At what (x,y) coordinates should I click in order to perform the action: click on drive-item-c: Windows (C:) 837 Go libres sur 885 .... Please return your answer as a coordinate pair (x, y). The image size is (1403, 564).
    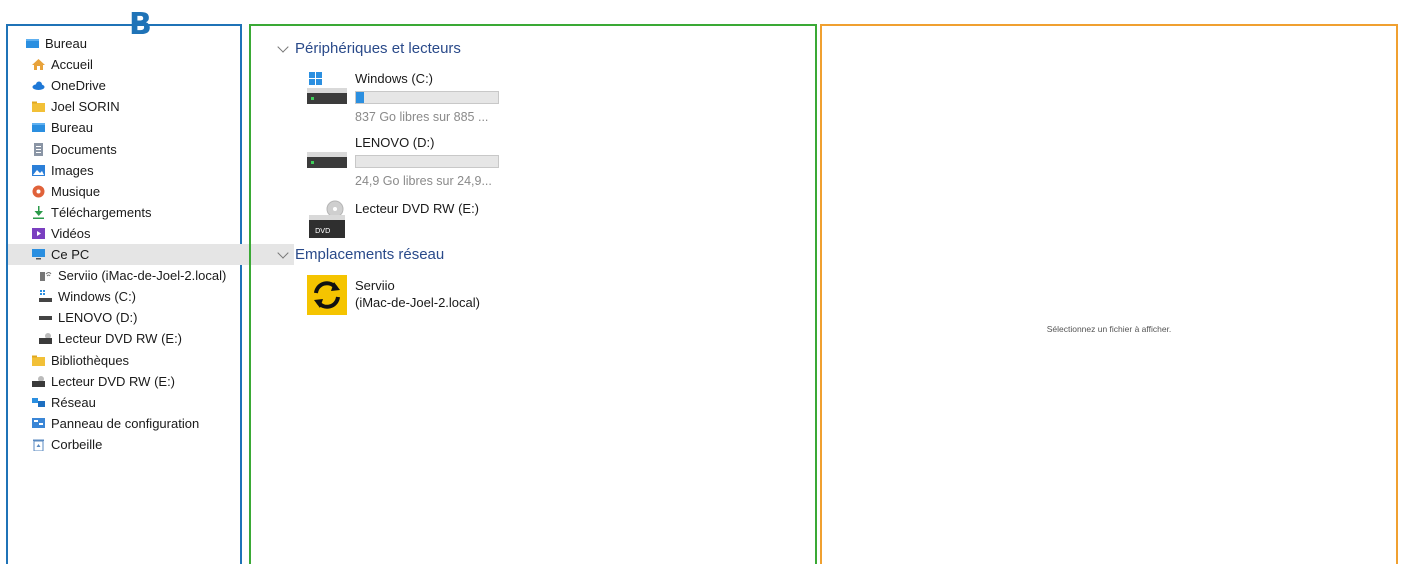
    Looking at the image, I should click on (407, 97).